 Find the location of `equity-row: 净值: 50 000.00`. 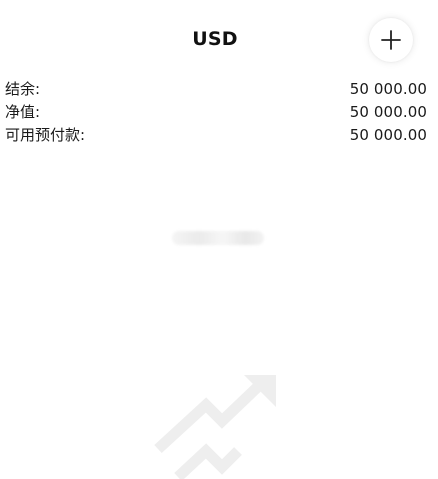

equity-row: 净值: 50 000.00 is located at coordinates (216, 111).